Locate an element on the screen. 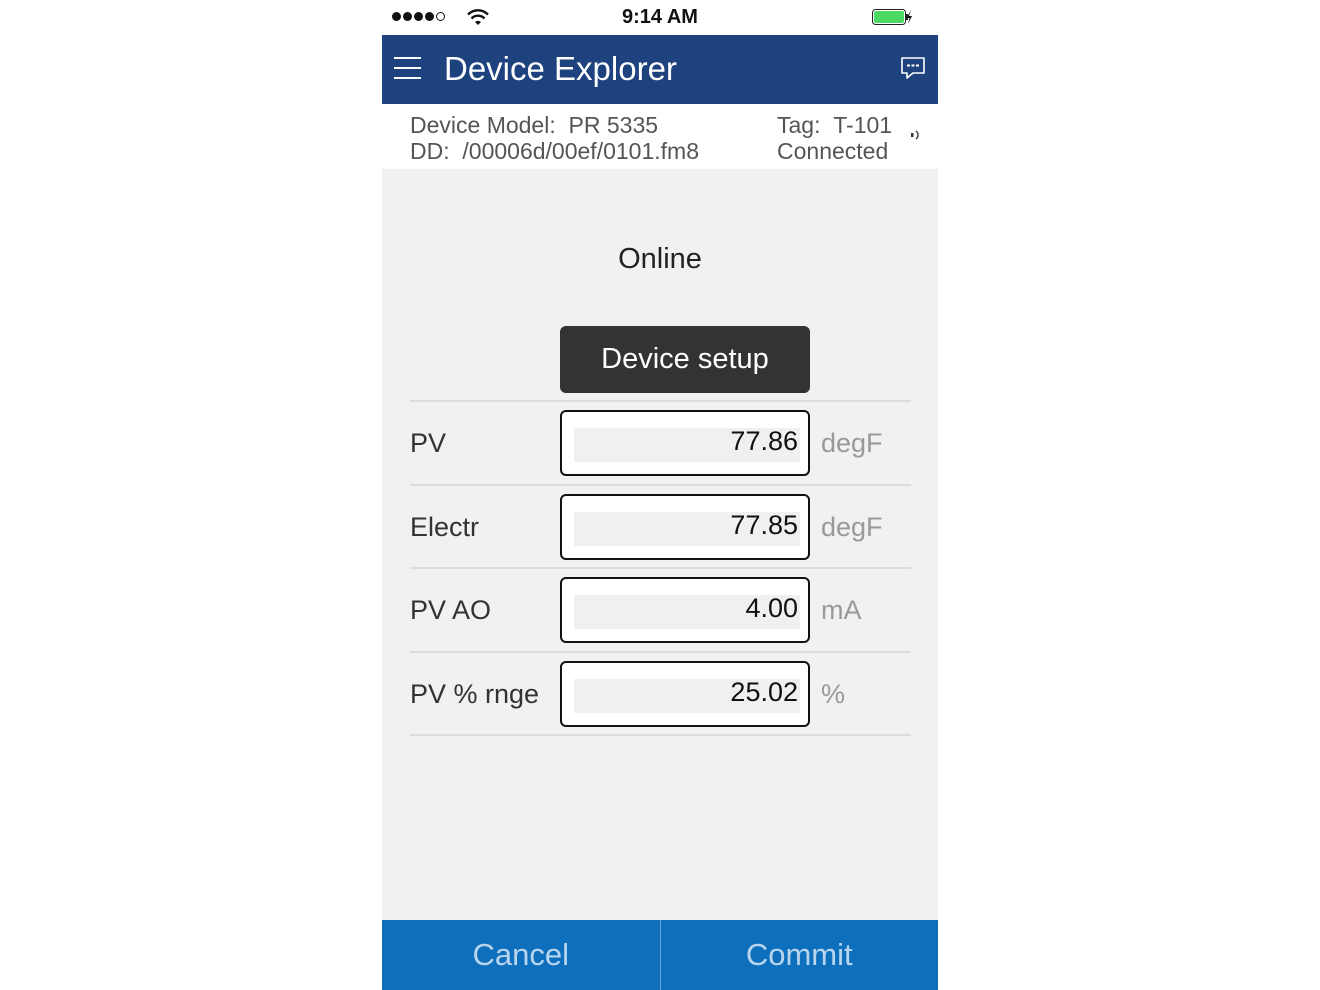 The width and height of the screenshot is (1320, 990). cancel-button: Cancel is located at coordinates (521, 955).